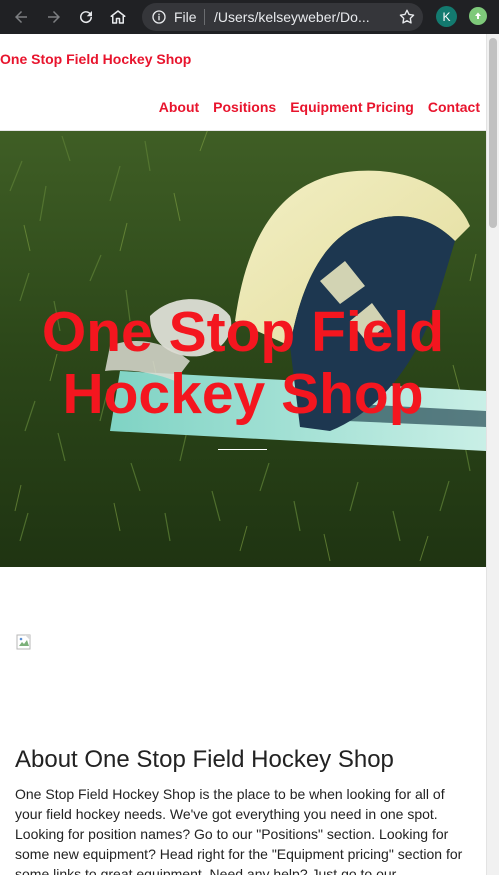  I want to click on bookmark-star-icon, so click(407, 17).